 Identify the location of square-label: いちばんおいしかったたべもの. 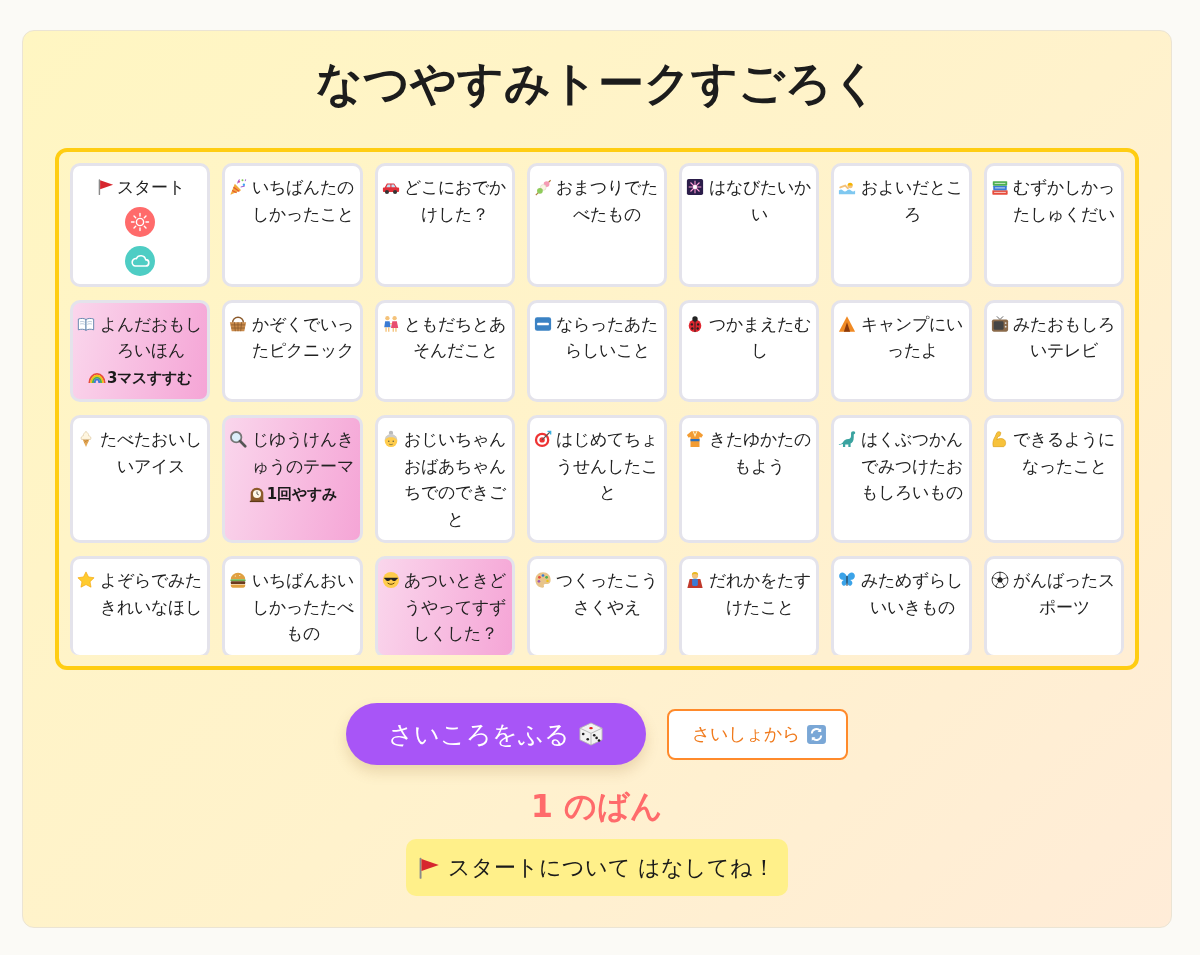
(302, 607).